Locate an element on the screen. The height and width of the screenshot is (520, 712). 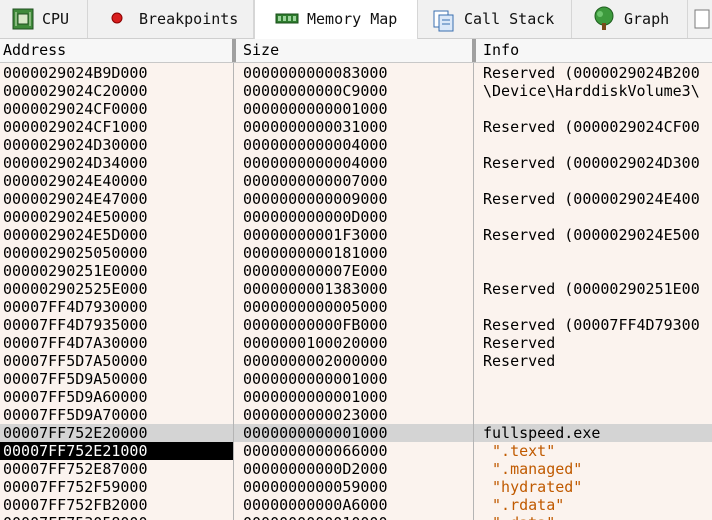
tab-label: Memory Map is located at coordinates (352, 19).